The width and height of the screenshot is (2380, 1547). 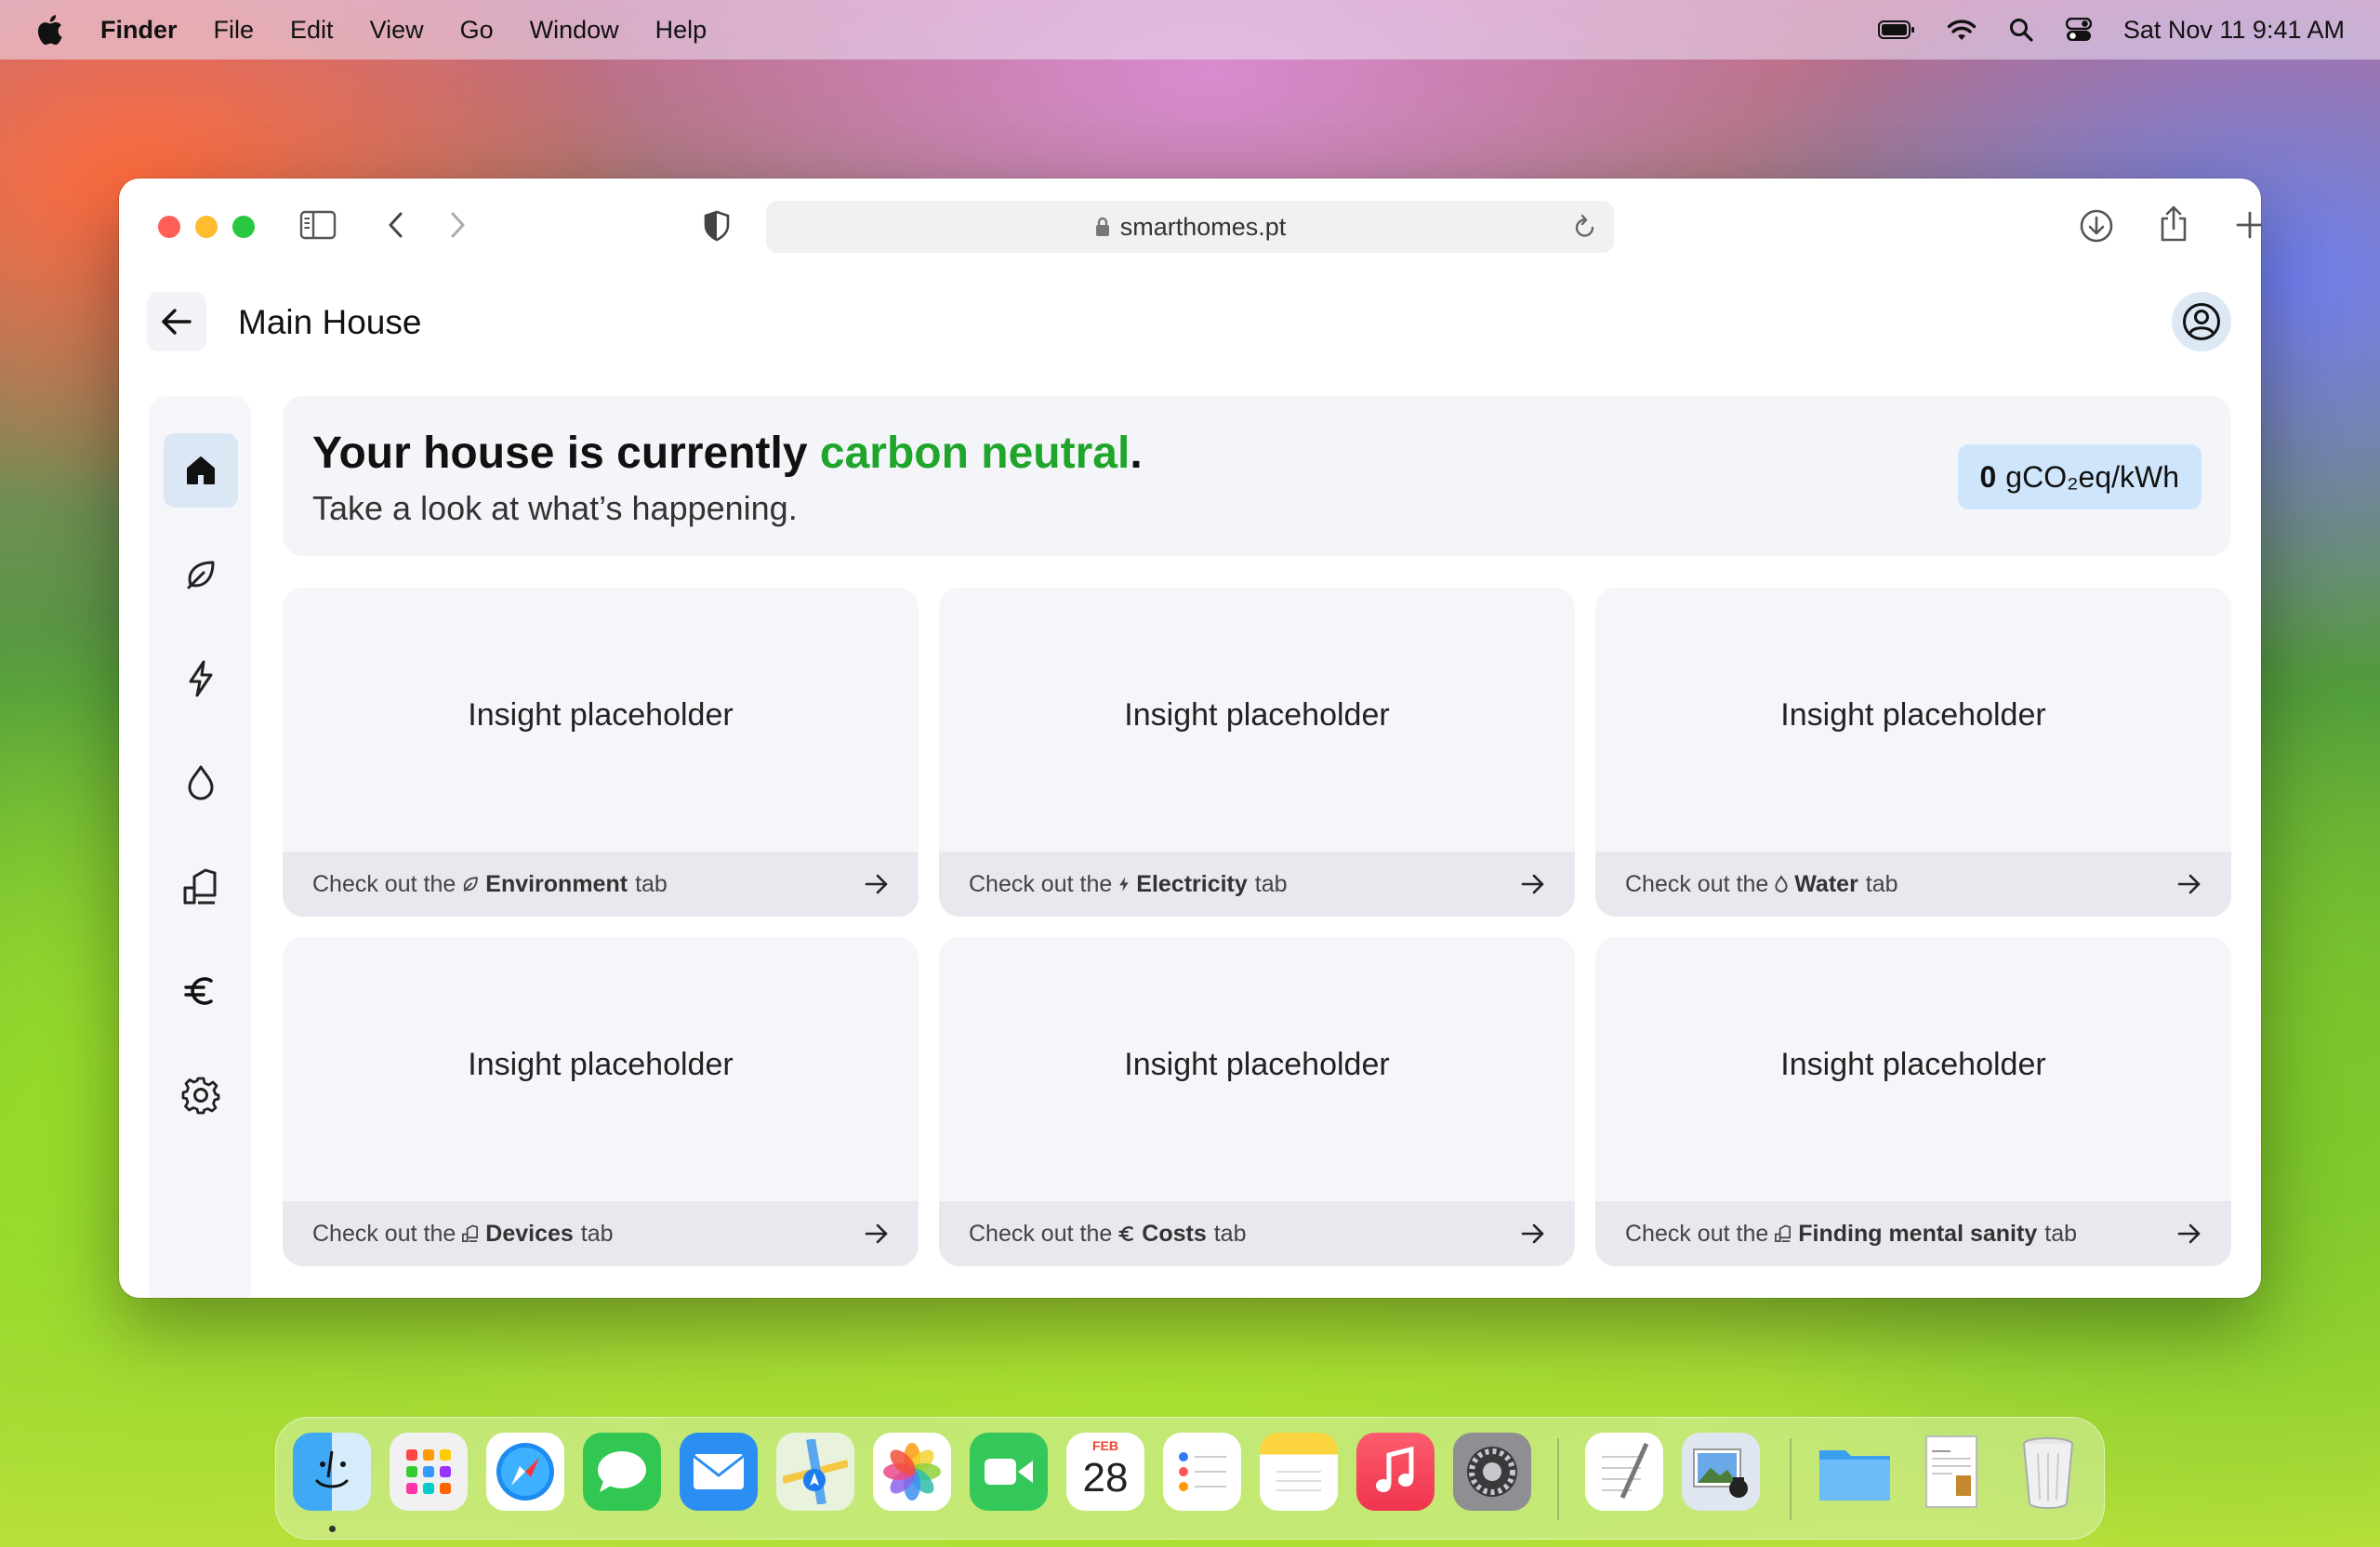 I want to click on back-nav-icon, so click(x=396, y=225).